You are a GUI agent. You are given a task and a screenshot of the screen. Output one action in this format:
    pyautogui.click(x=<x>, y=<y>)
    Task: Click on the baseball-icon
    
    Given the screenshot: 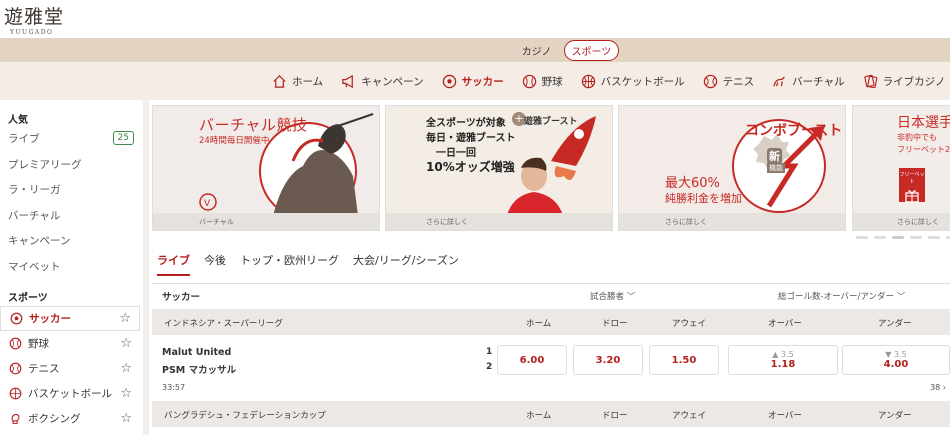 What is the action you would take?
    pyautogui.click(x=529, y=81)
    